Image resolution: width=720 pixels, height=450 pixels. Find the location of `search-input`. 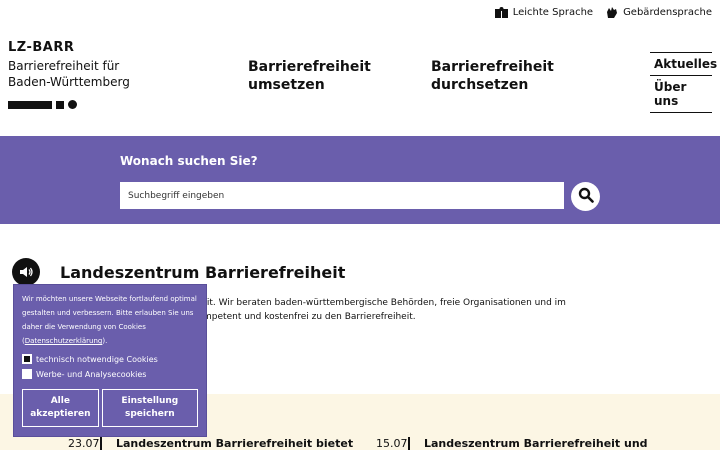

search-input is located at coordinates (342, 195).